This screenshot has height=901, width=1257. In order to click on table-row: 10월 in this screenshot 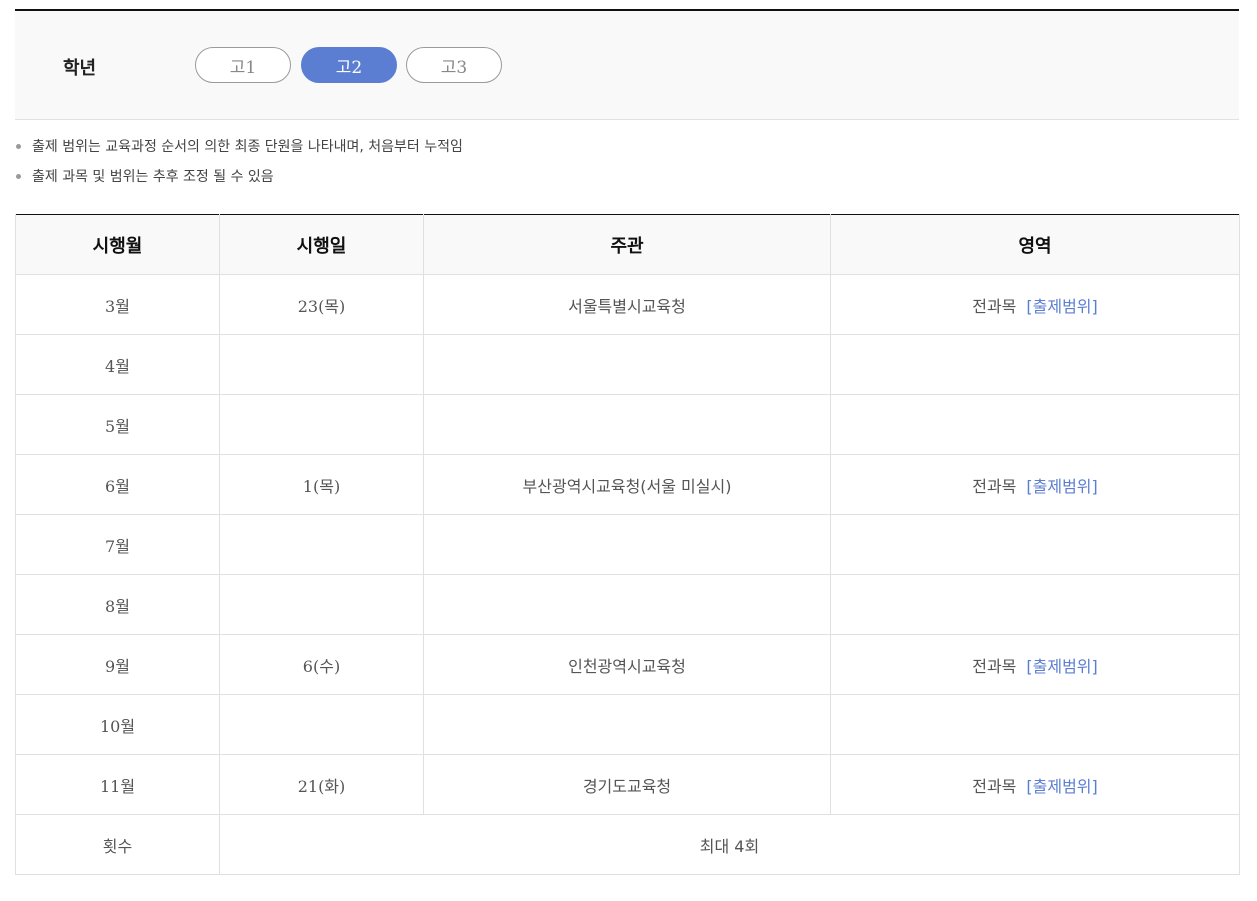, I will do `click(627, 724)`.